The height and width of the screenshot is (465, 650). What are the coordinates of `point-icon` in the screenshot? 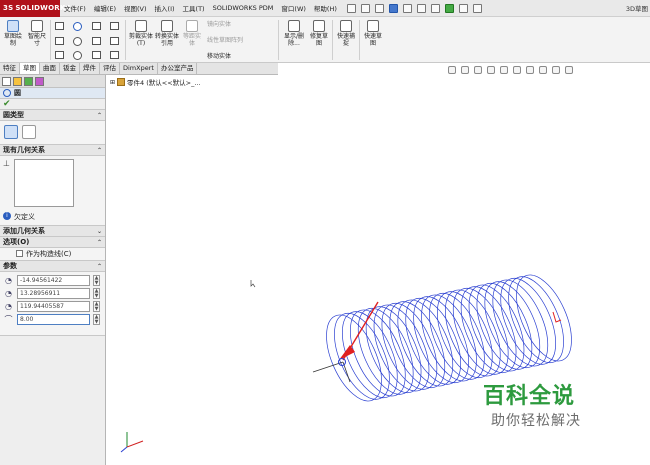 It's located at (114, 55).